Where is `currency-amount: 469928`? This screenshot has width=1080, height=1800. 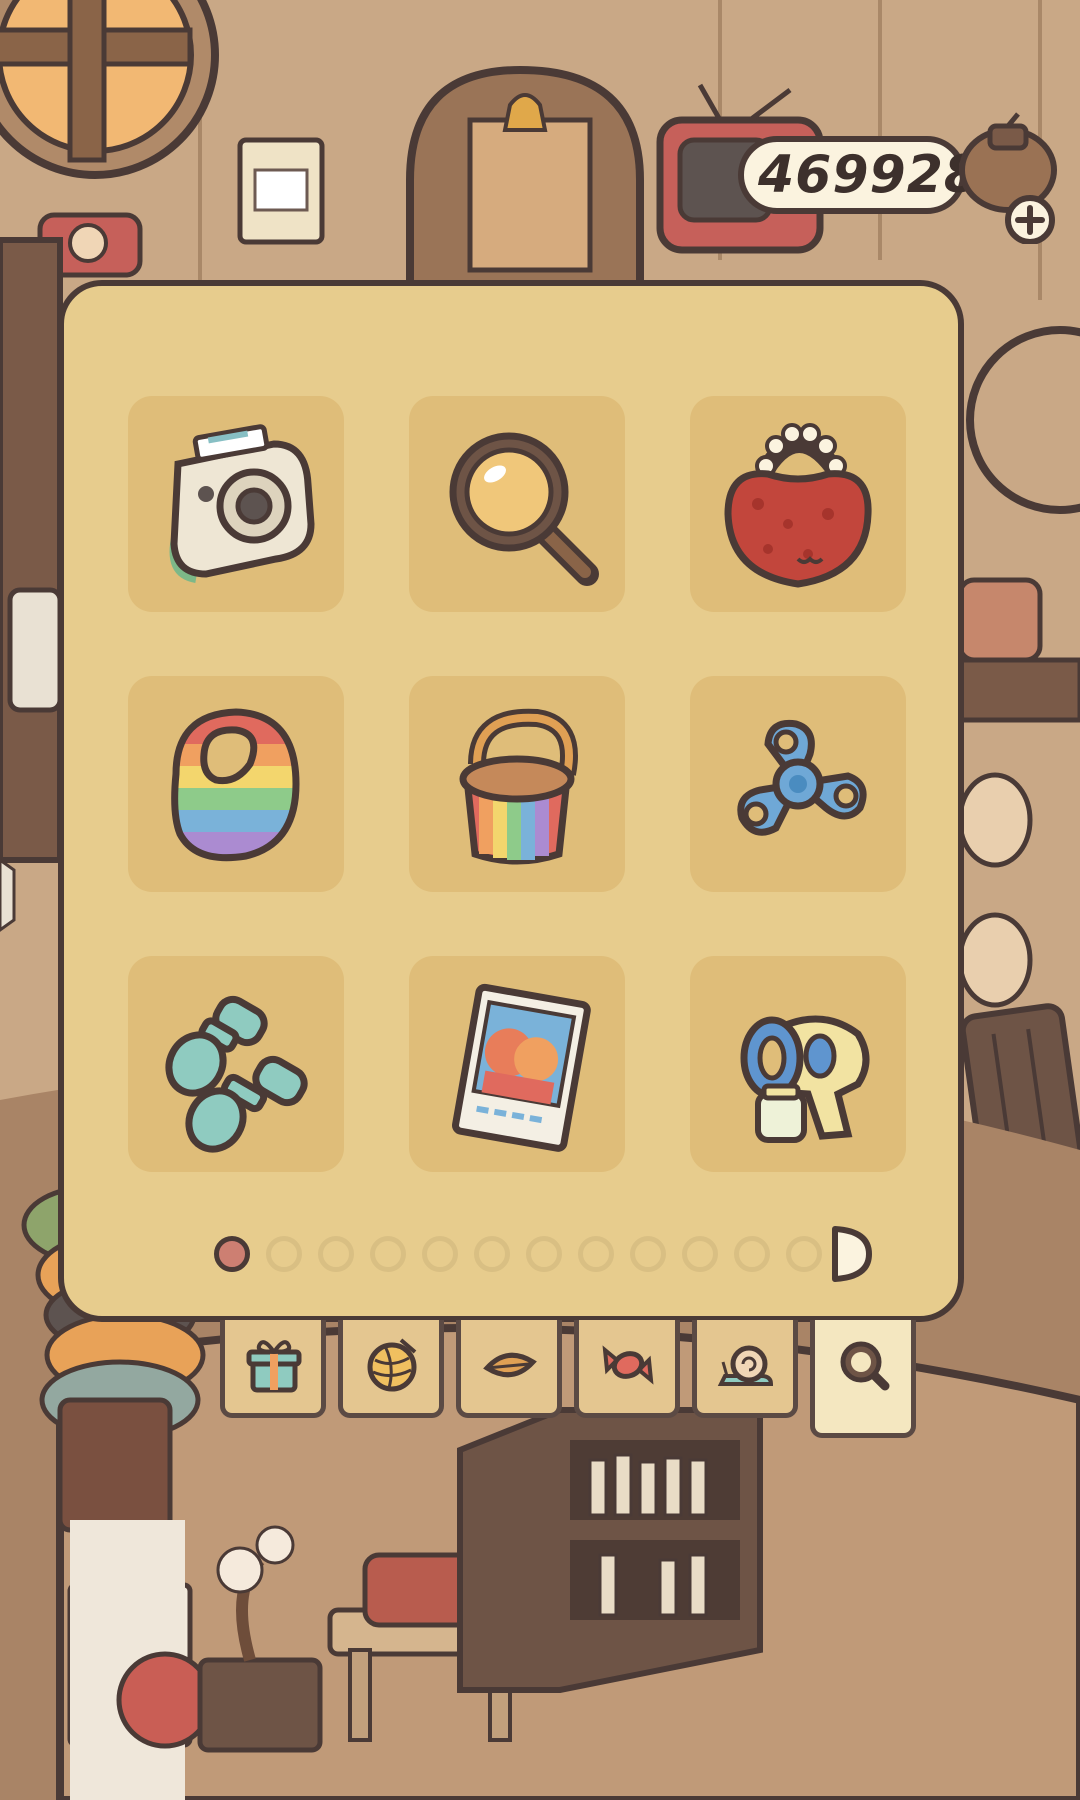
currency-amount: 469928 is located at coordinates (870, 175).